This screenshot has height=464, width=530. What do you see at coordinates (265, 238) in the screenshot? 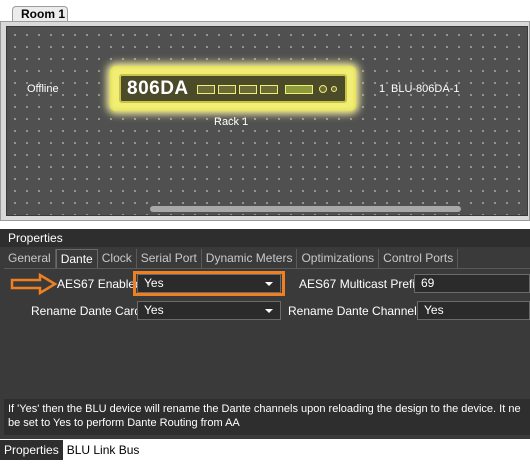
I see `properties-title: Properties` at bounding box center [265, 238].